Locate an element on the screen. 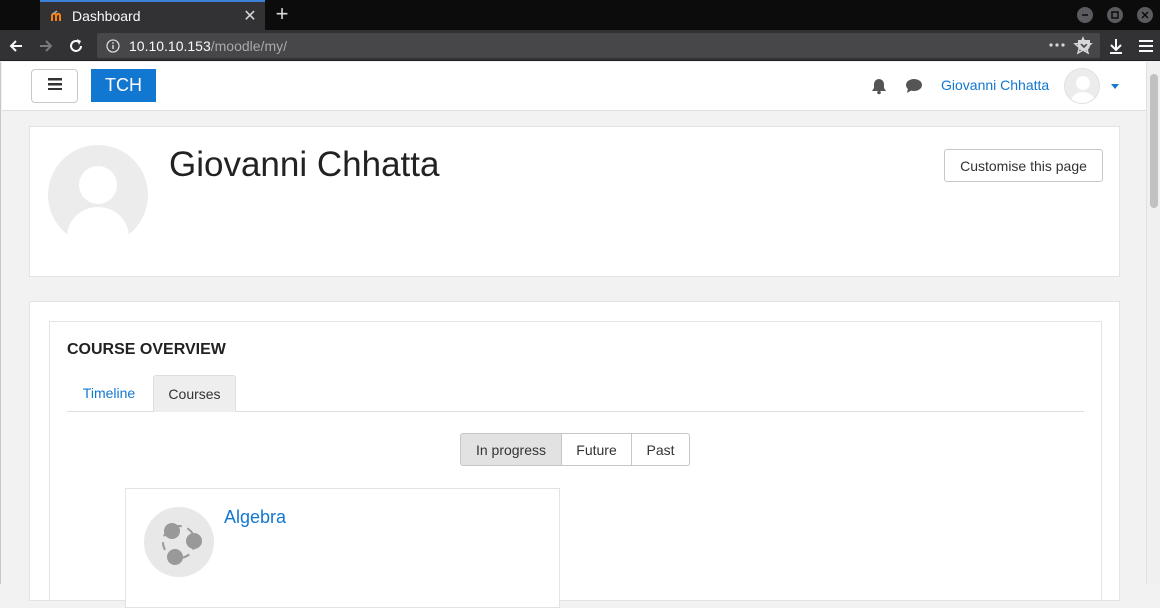  maximize-window-icon is located at coordinates (1115, 15).